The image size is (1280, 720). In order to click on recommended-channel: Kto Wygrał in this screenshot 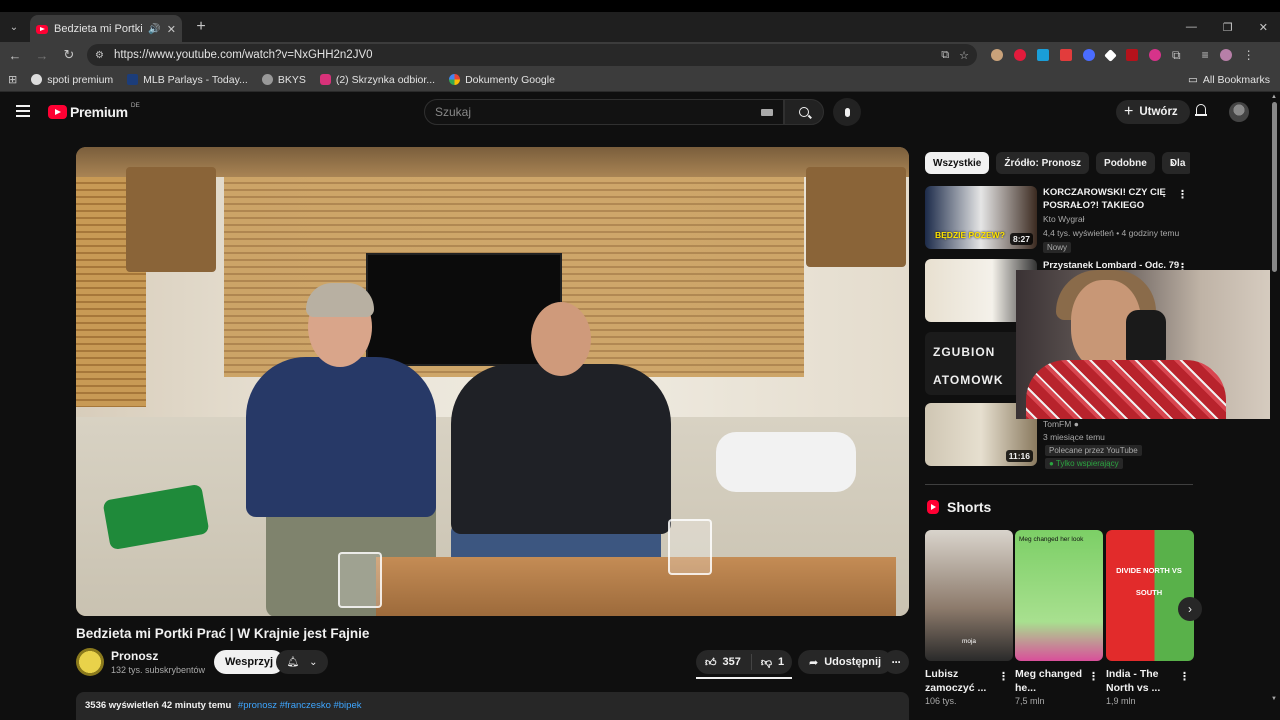, I will do `click(1064, 219)`.